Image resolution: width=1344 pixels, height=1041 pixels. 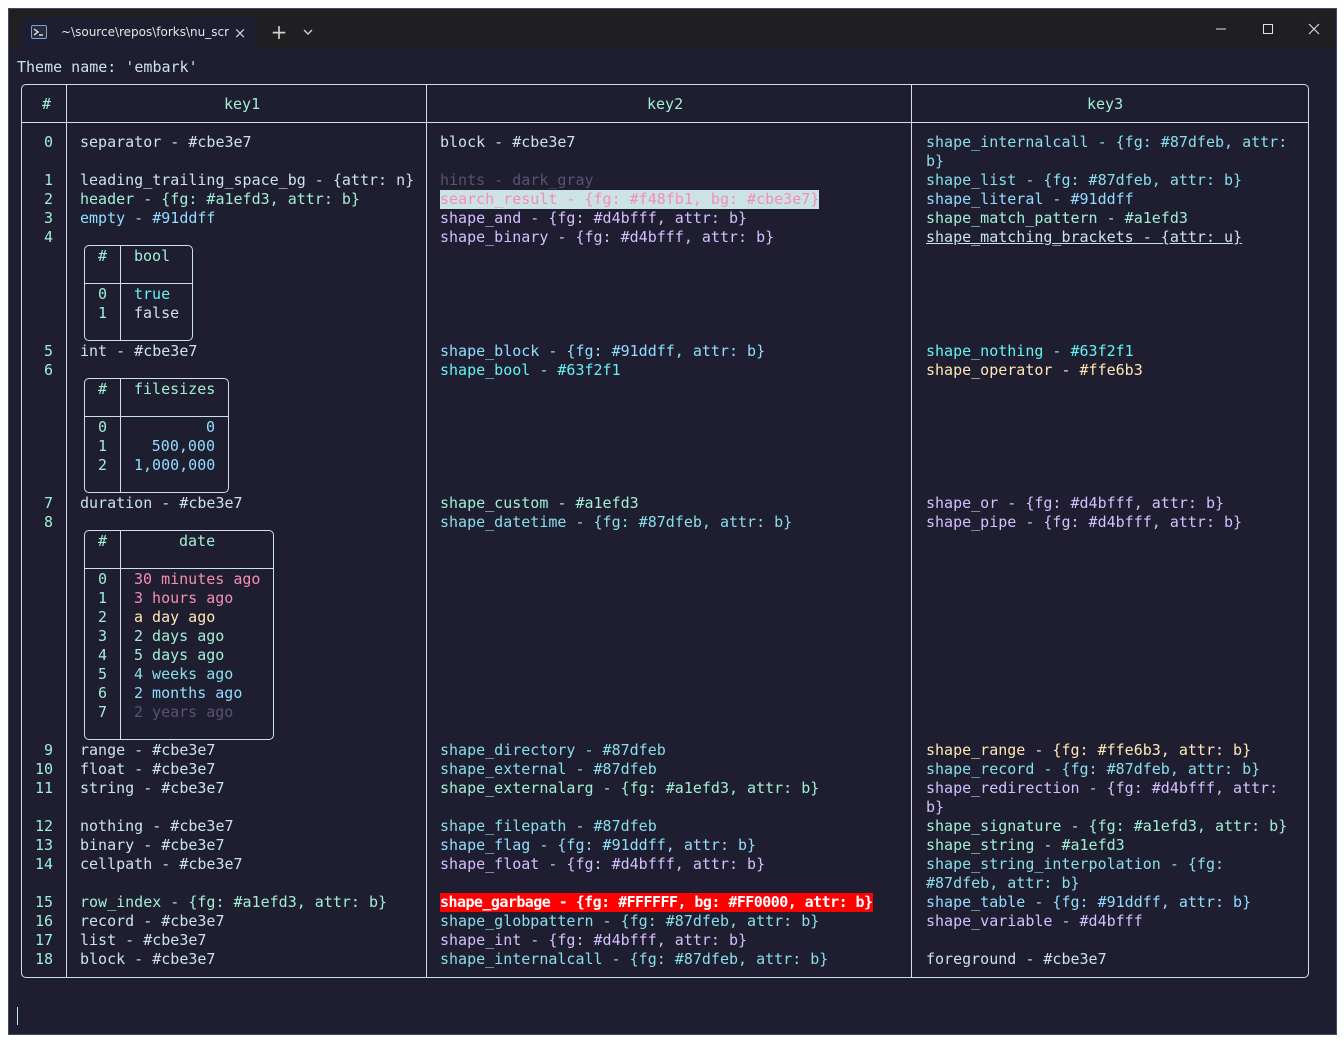 What do you see at coordinates (103, 294) in the screenshot?
I see `bool-row-index: 0` at bounding box center [103, 294].